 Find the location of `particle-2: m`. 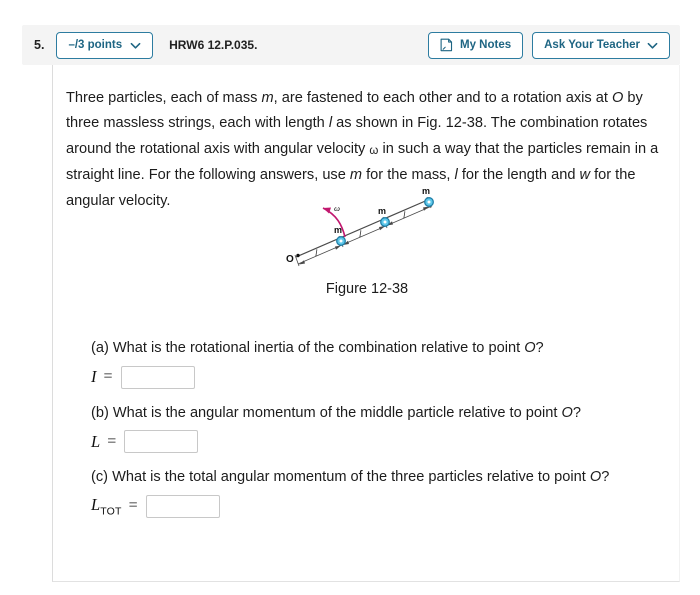

particle-2: m is located at coordinates (384, 216).